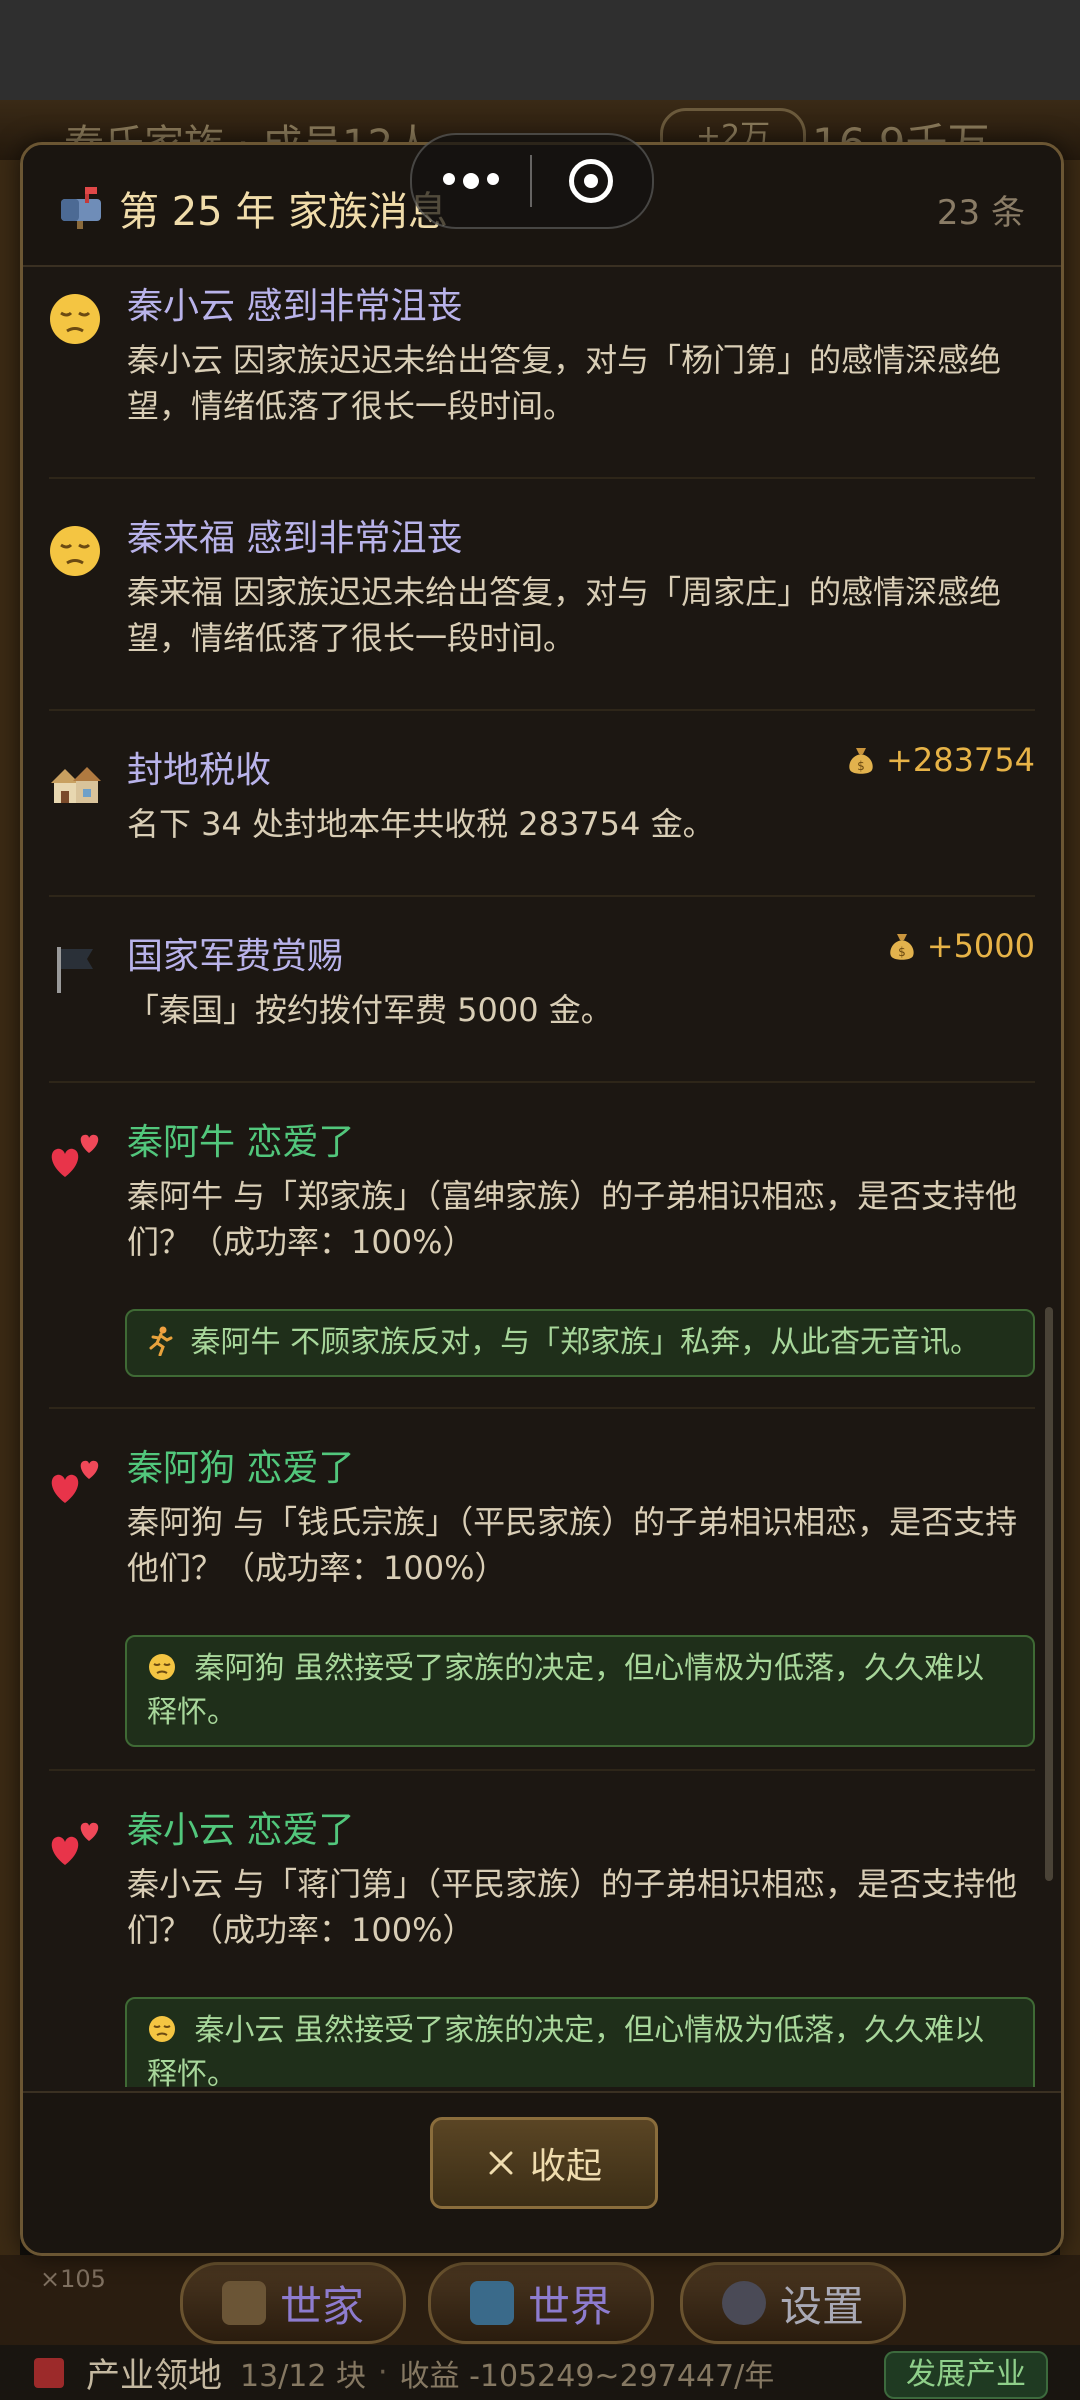 Image resolution: width=1080 pixels, height=2400 pixels. Describe the element at coordinates (566, 2050) in the screenshot. I see `result-text: 秦小云 虽然接受了家族的决定，但心情极为低落，久久难以释怀。` at that location.